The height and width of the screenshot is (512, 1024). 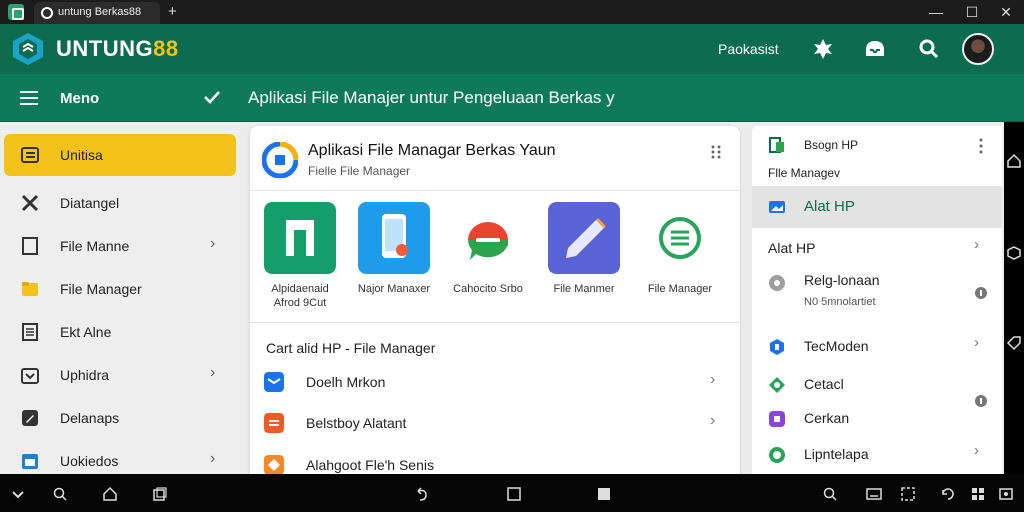 What do you see at coordinates (105, 48) in the screenshot?
I see `brand-main: UNTUNG` at bounding box center [105, 48].